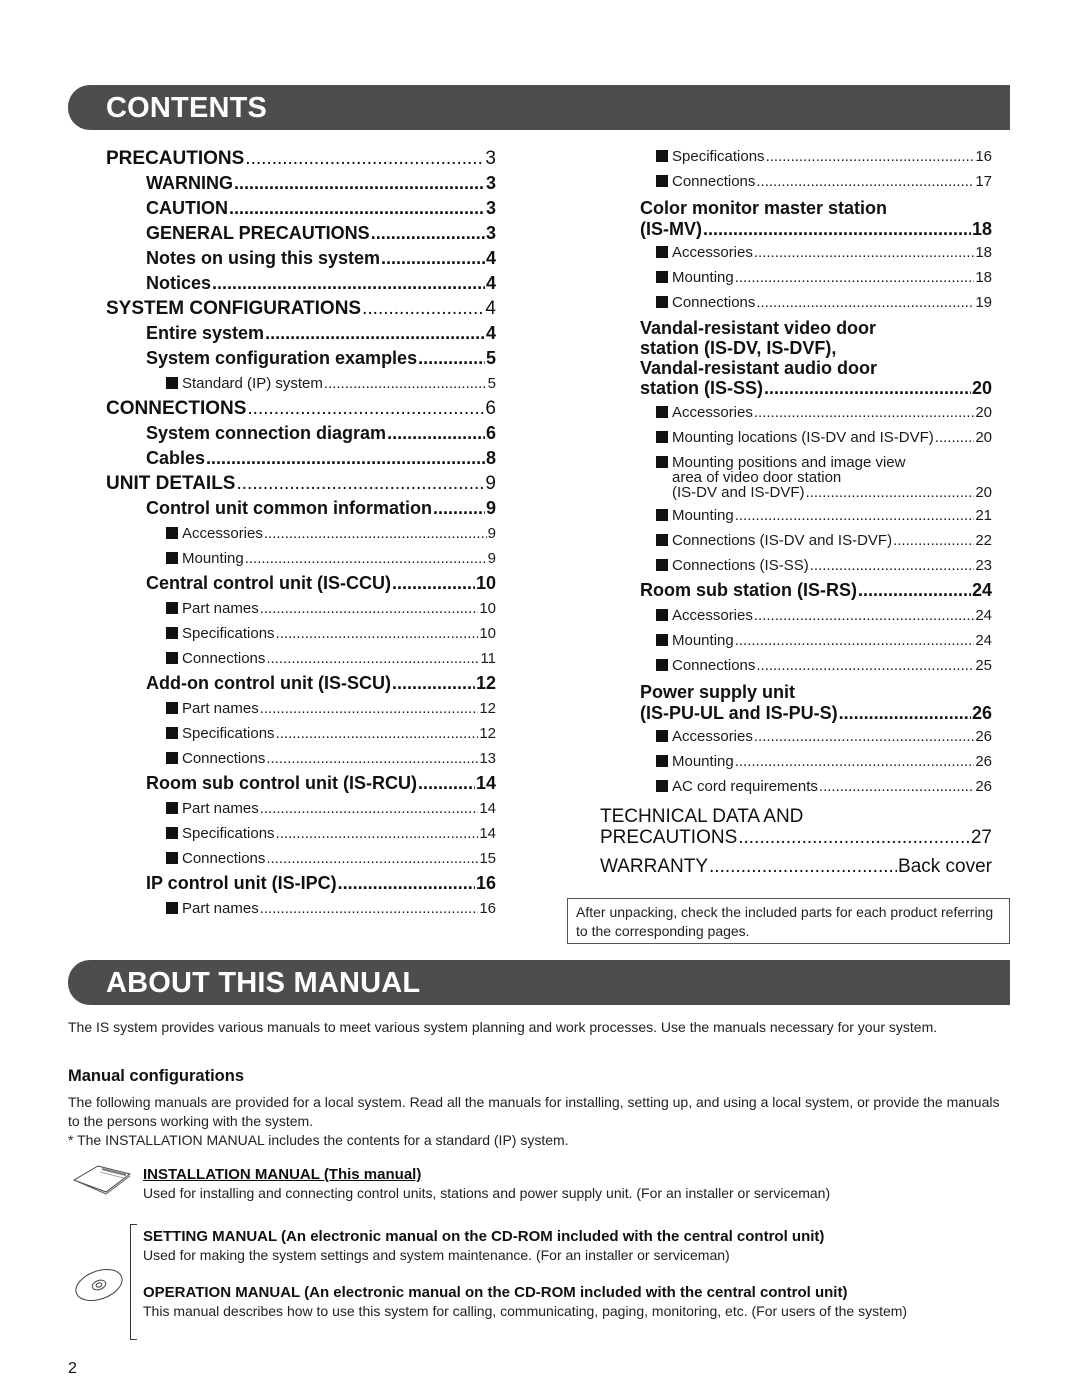 The image size is (1080, 1397). Describe the element at coordinates (301, 483) in the screenshot. I see `toc-entry: UNIT DETAILS 9` at that location.